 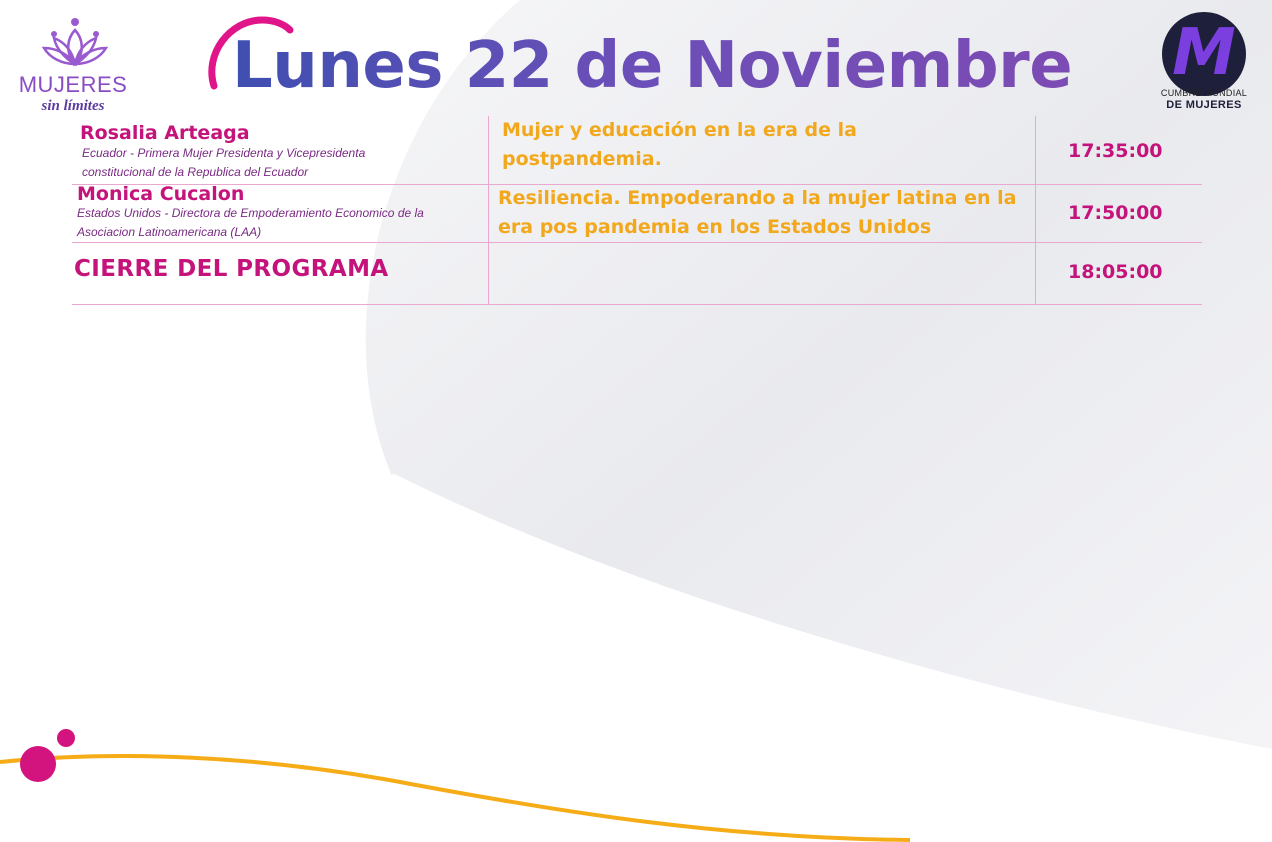 I want to click on page-title: Lunes 22 de Noviembre, so click(x=652, y=66).